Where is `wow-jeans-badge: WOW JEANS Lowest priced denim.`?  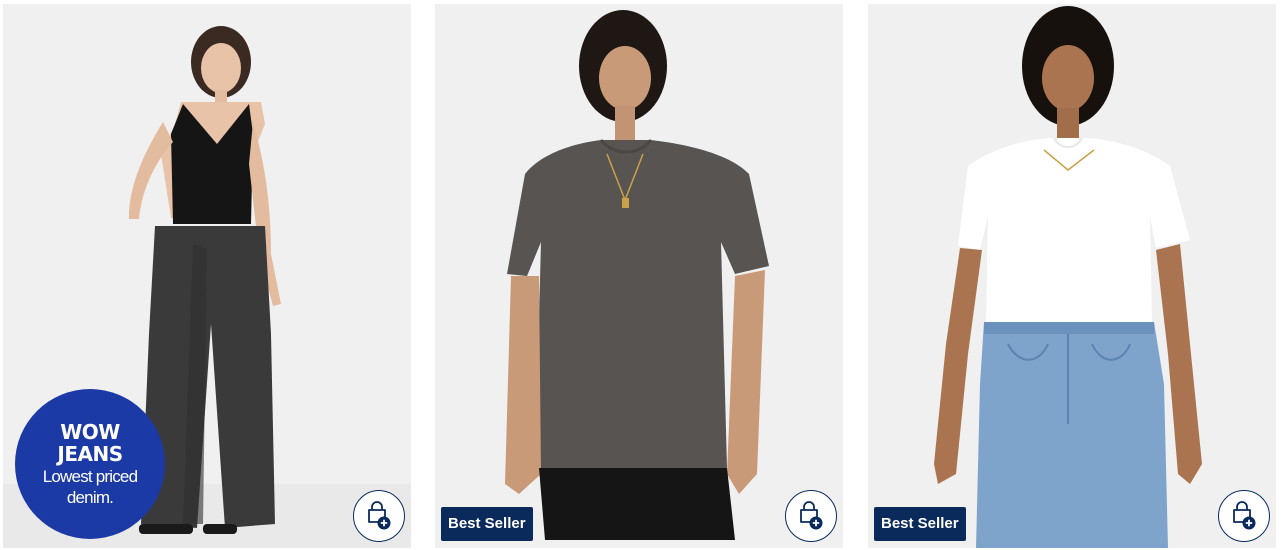 wow-jeans-badge: WOW JEANS Lowest priced denim. is located at coordinates (90, 464).